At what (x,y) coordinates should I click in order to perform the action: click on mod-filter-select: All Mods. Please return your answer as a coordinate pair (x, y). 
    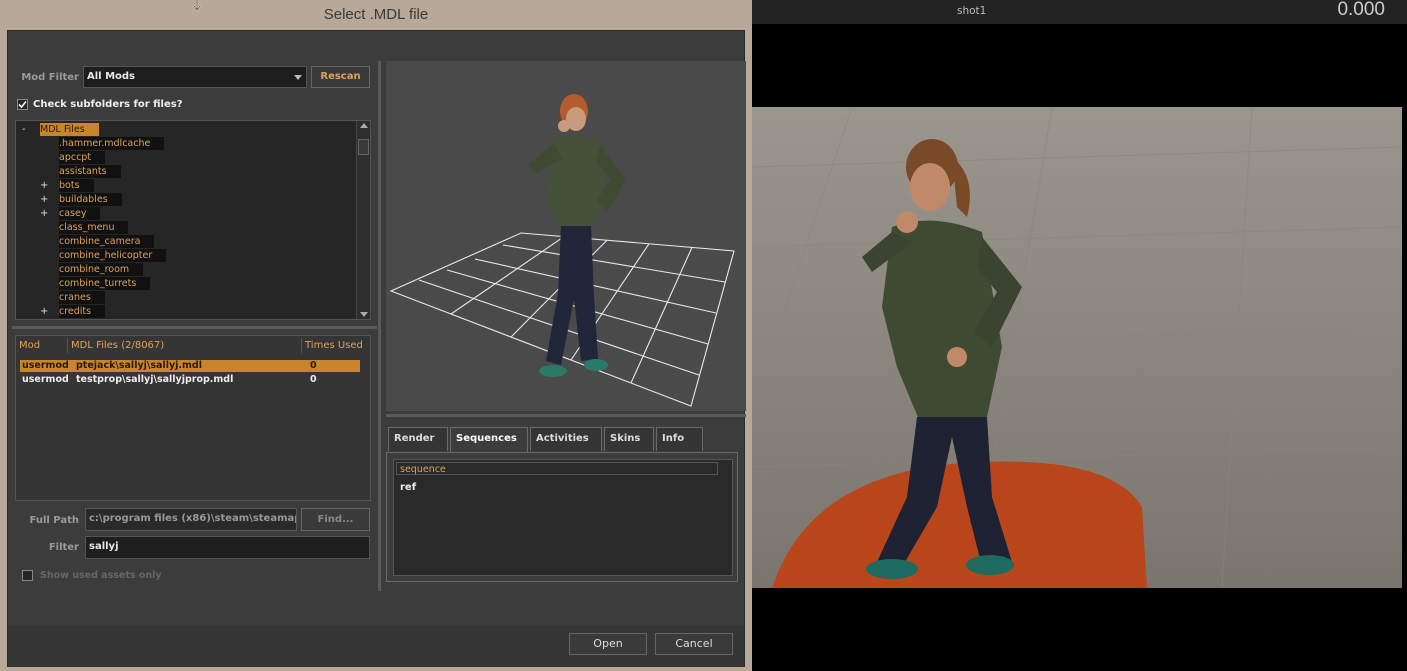
    Looking at the image, I should click on (195, 77).